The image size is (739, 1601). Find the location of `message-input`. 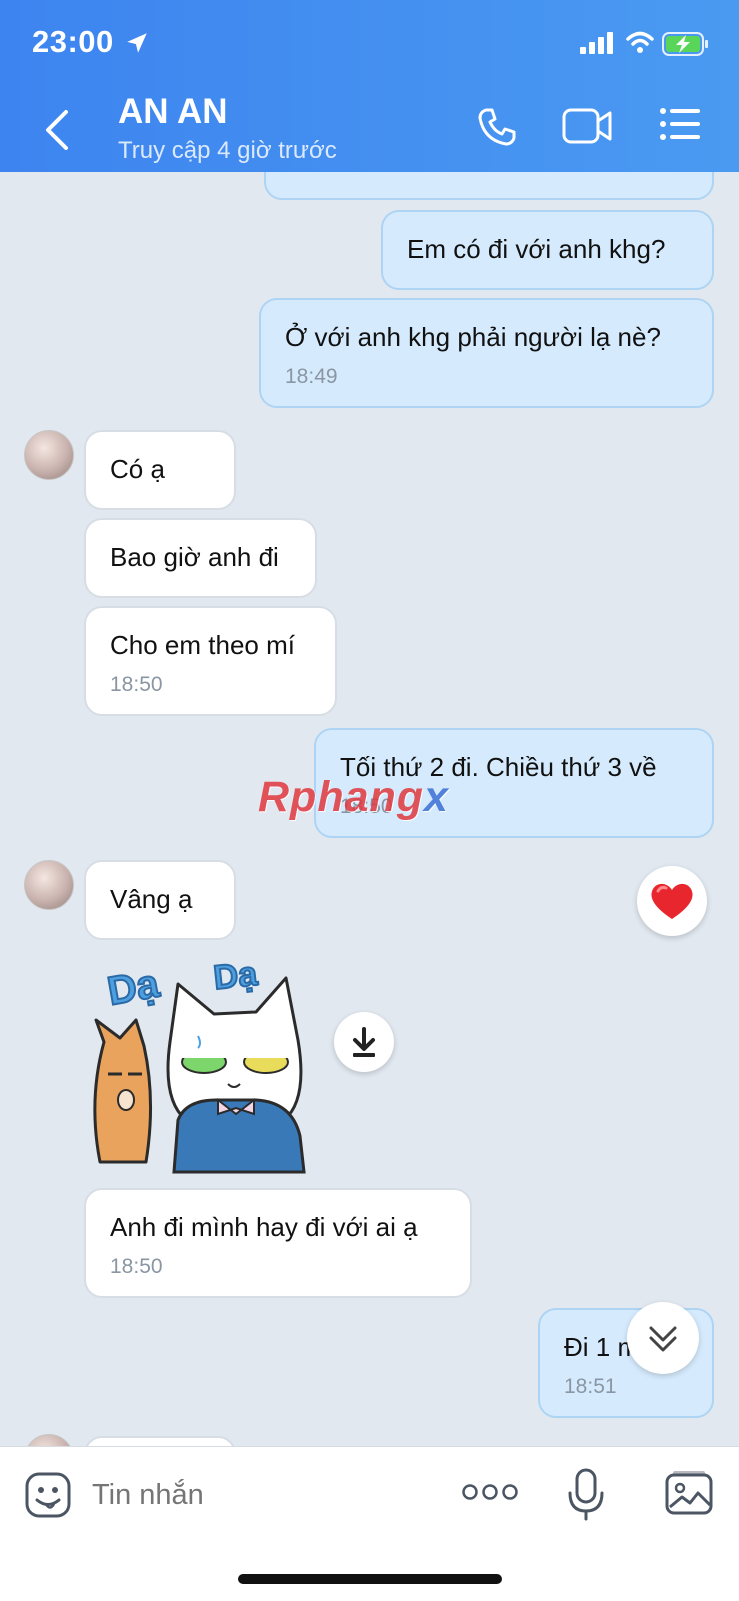

message-input is located at coordinates (262, 1495).